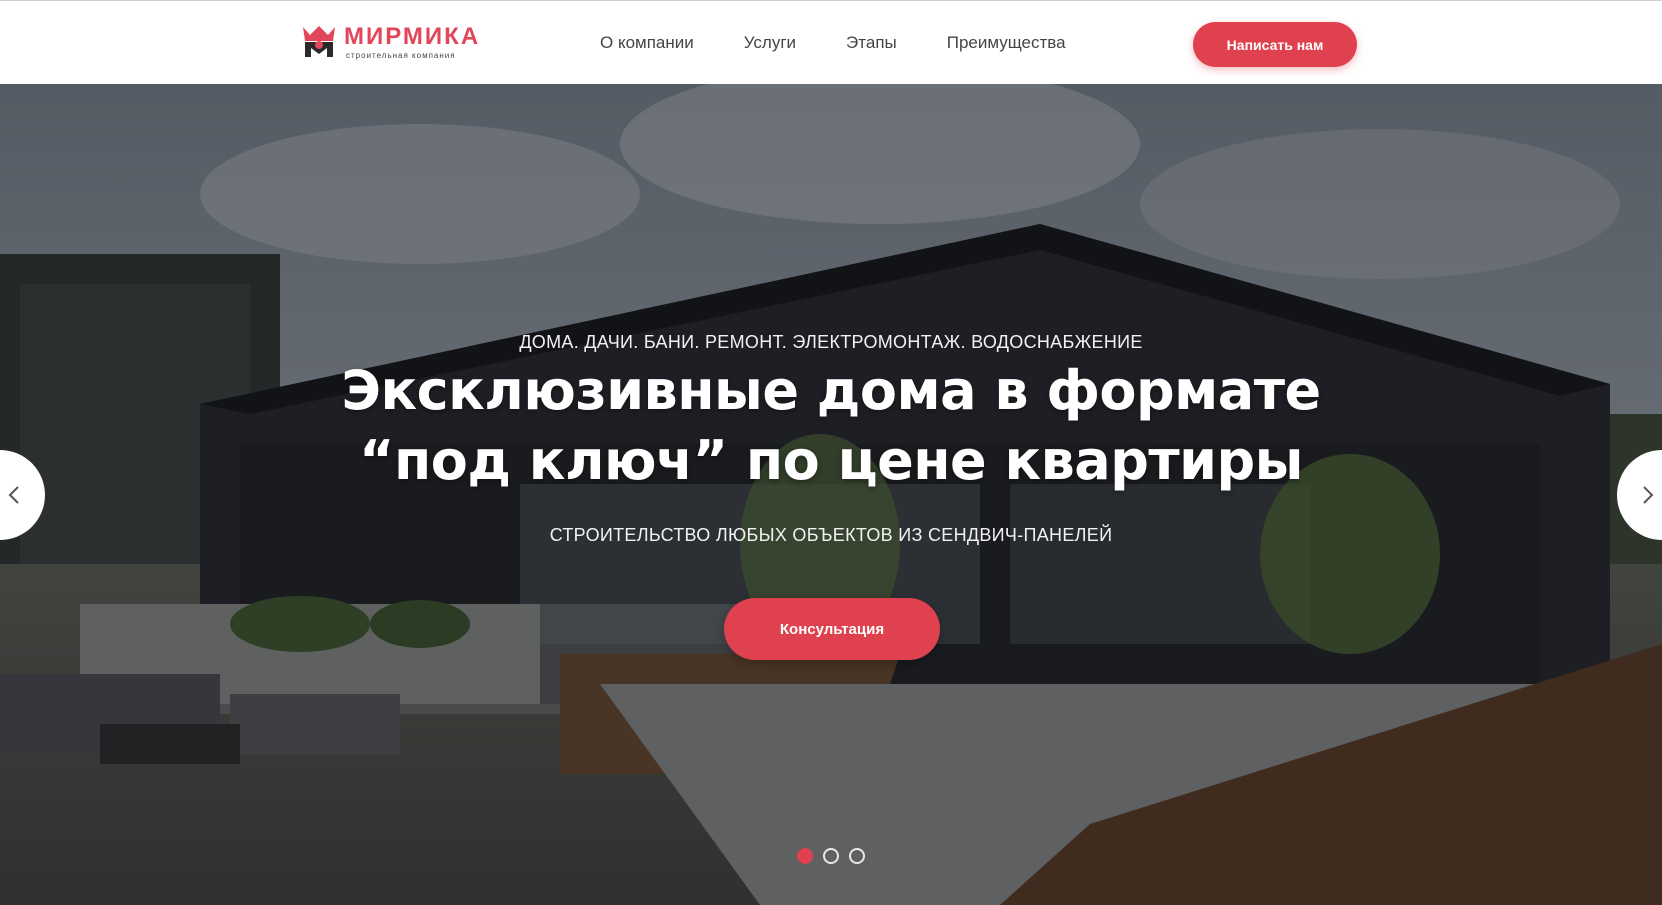  Describe the element at coordinates (647, 44) in the screenshot. I see `nav-item-about: О компании` at that location.